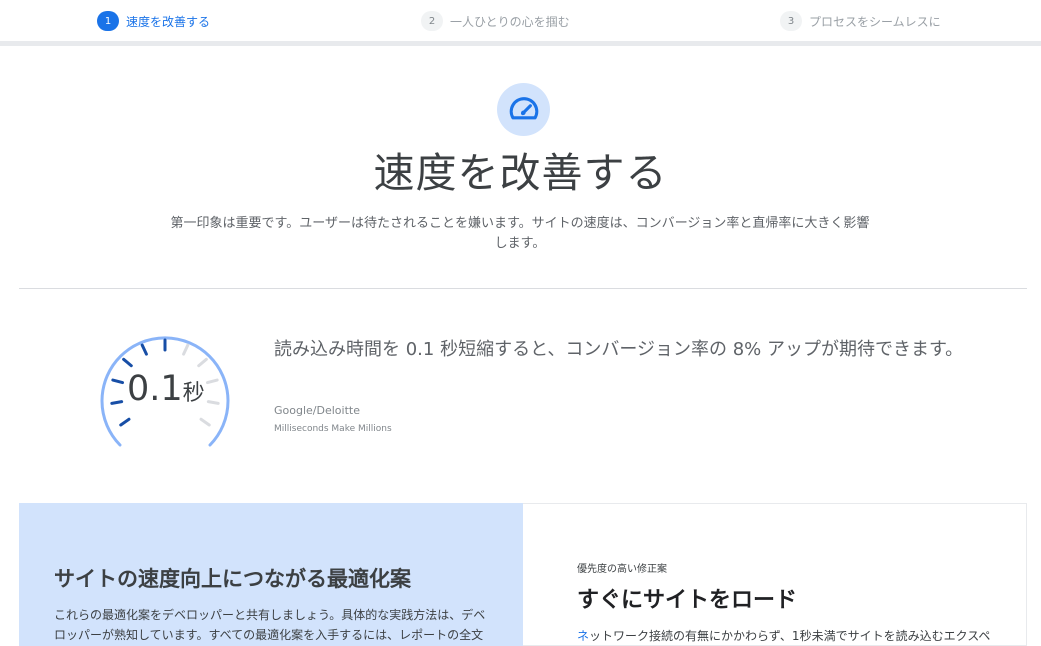  What do you see at coordinates (333, 429) in the screenshot?
I see `stat-source-title: Milliseconds Make Millions` at bounding box center [333, 429].